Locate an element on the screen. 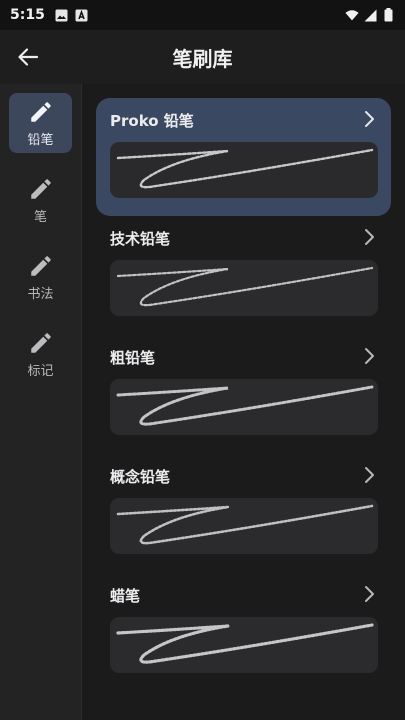  brush-name: 粗铅笔 is located at coordinates (133, 358).